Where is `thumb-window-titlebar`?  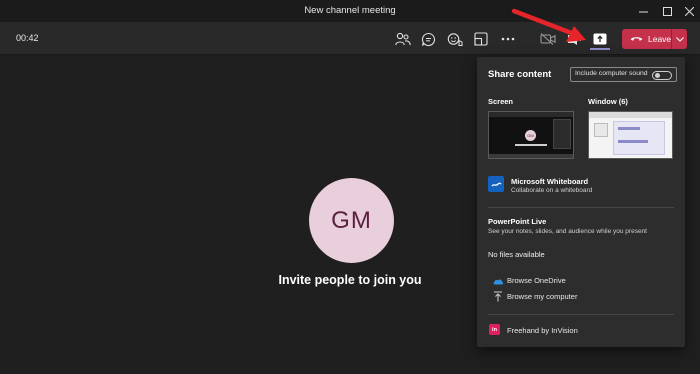 thumb-window-titlebar is located at coordinates (630, 115).